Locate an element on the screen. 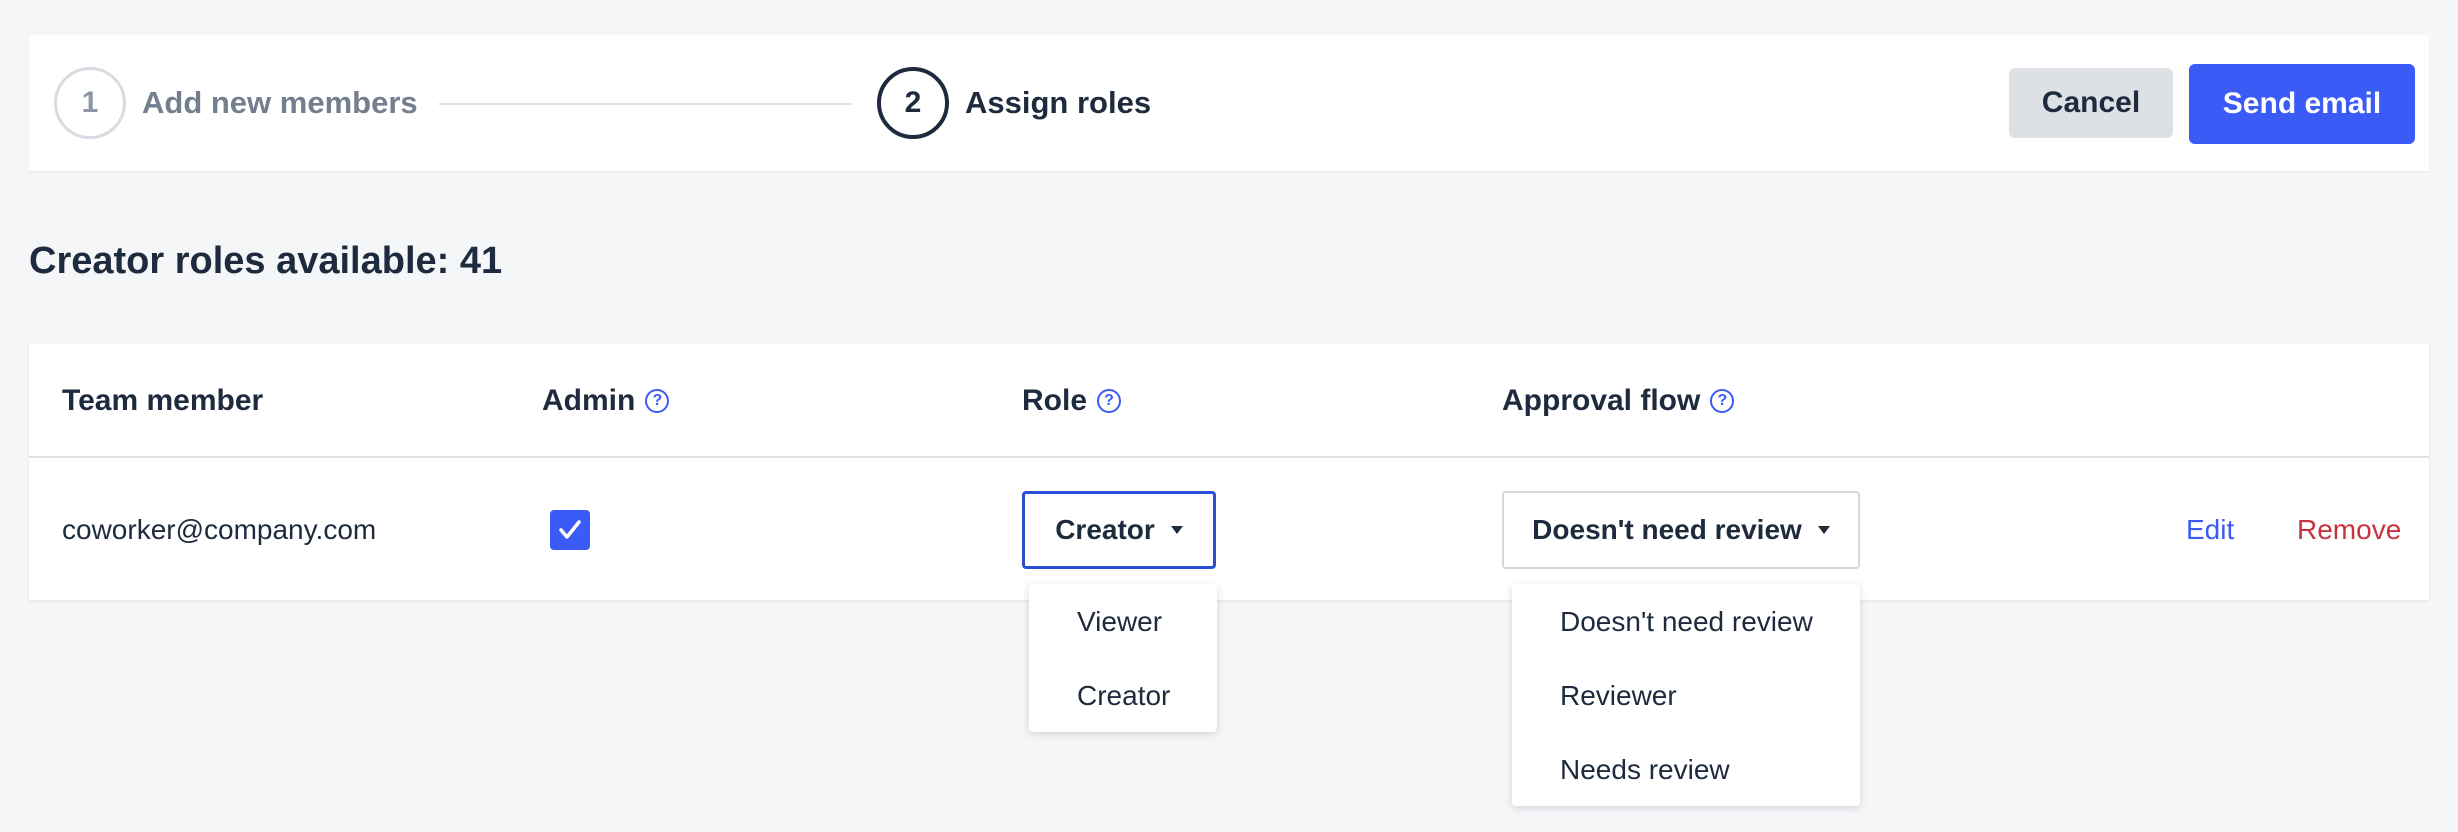 The width and height of the screenshot is (2458, 832). column-header-role: Role ? is located at coordinates (1072, 401).